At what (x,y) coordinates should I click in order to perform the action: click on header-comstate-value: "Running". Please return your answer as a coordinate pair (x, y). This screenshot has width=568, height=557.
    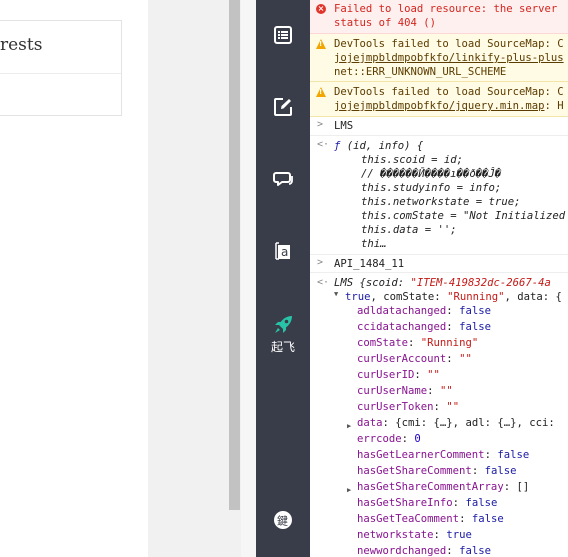
    Looking at the image, I should click on (476, 297).